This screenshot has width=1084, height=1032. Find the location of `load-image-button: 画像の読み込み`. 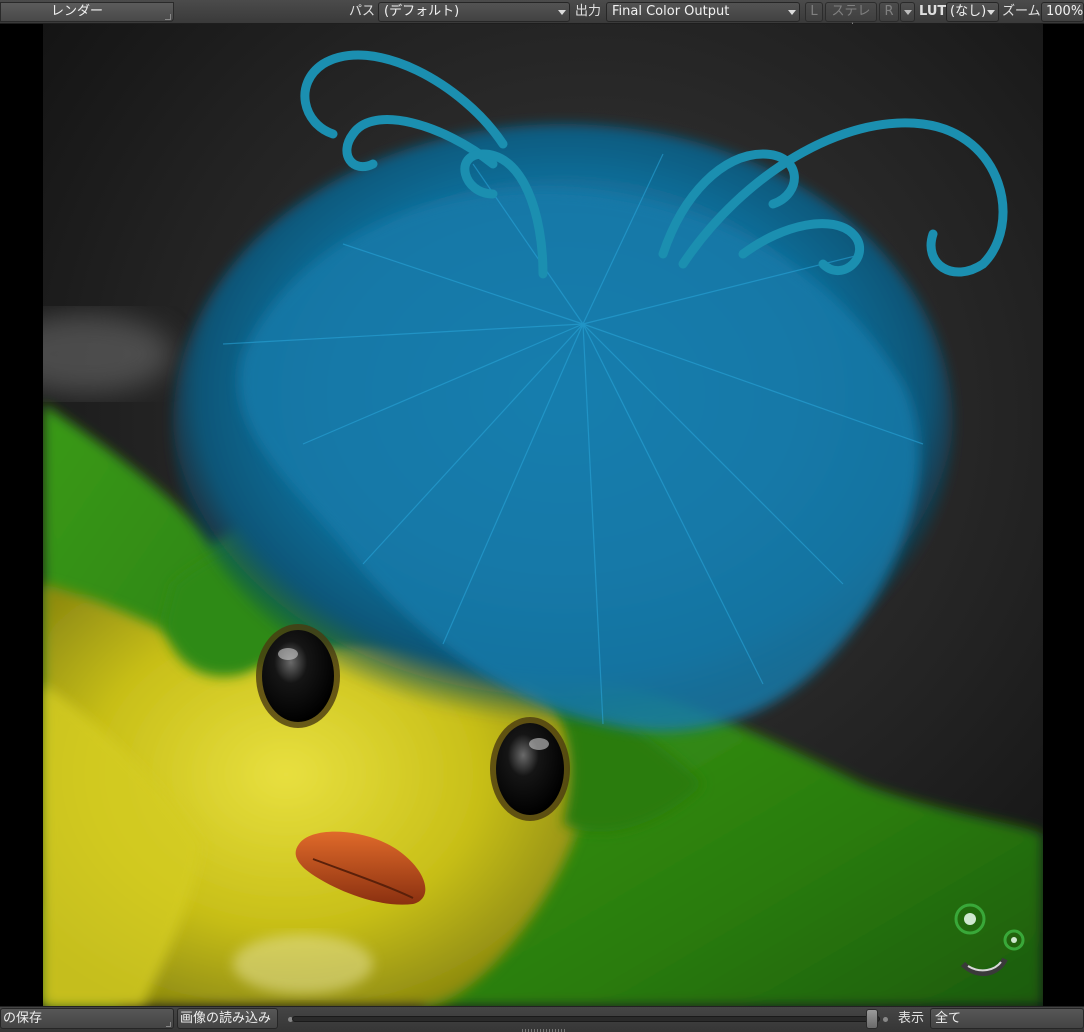

load-image-button: 画像の読み込み is located at coordinates (227, 1018).